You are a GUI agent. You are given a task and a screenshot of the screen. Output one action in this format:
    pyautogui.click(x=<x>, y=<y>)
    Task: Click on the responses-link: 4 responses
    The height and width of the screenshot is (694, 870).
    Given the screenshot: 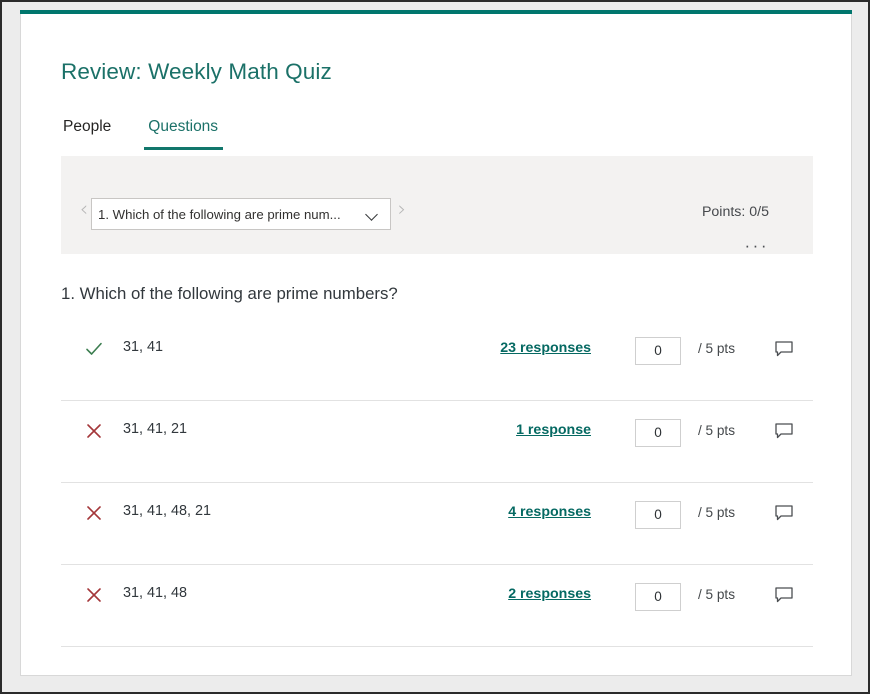 What is the action you would take?
    pyautogui.click(x=549, y=512)
    